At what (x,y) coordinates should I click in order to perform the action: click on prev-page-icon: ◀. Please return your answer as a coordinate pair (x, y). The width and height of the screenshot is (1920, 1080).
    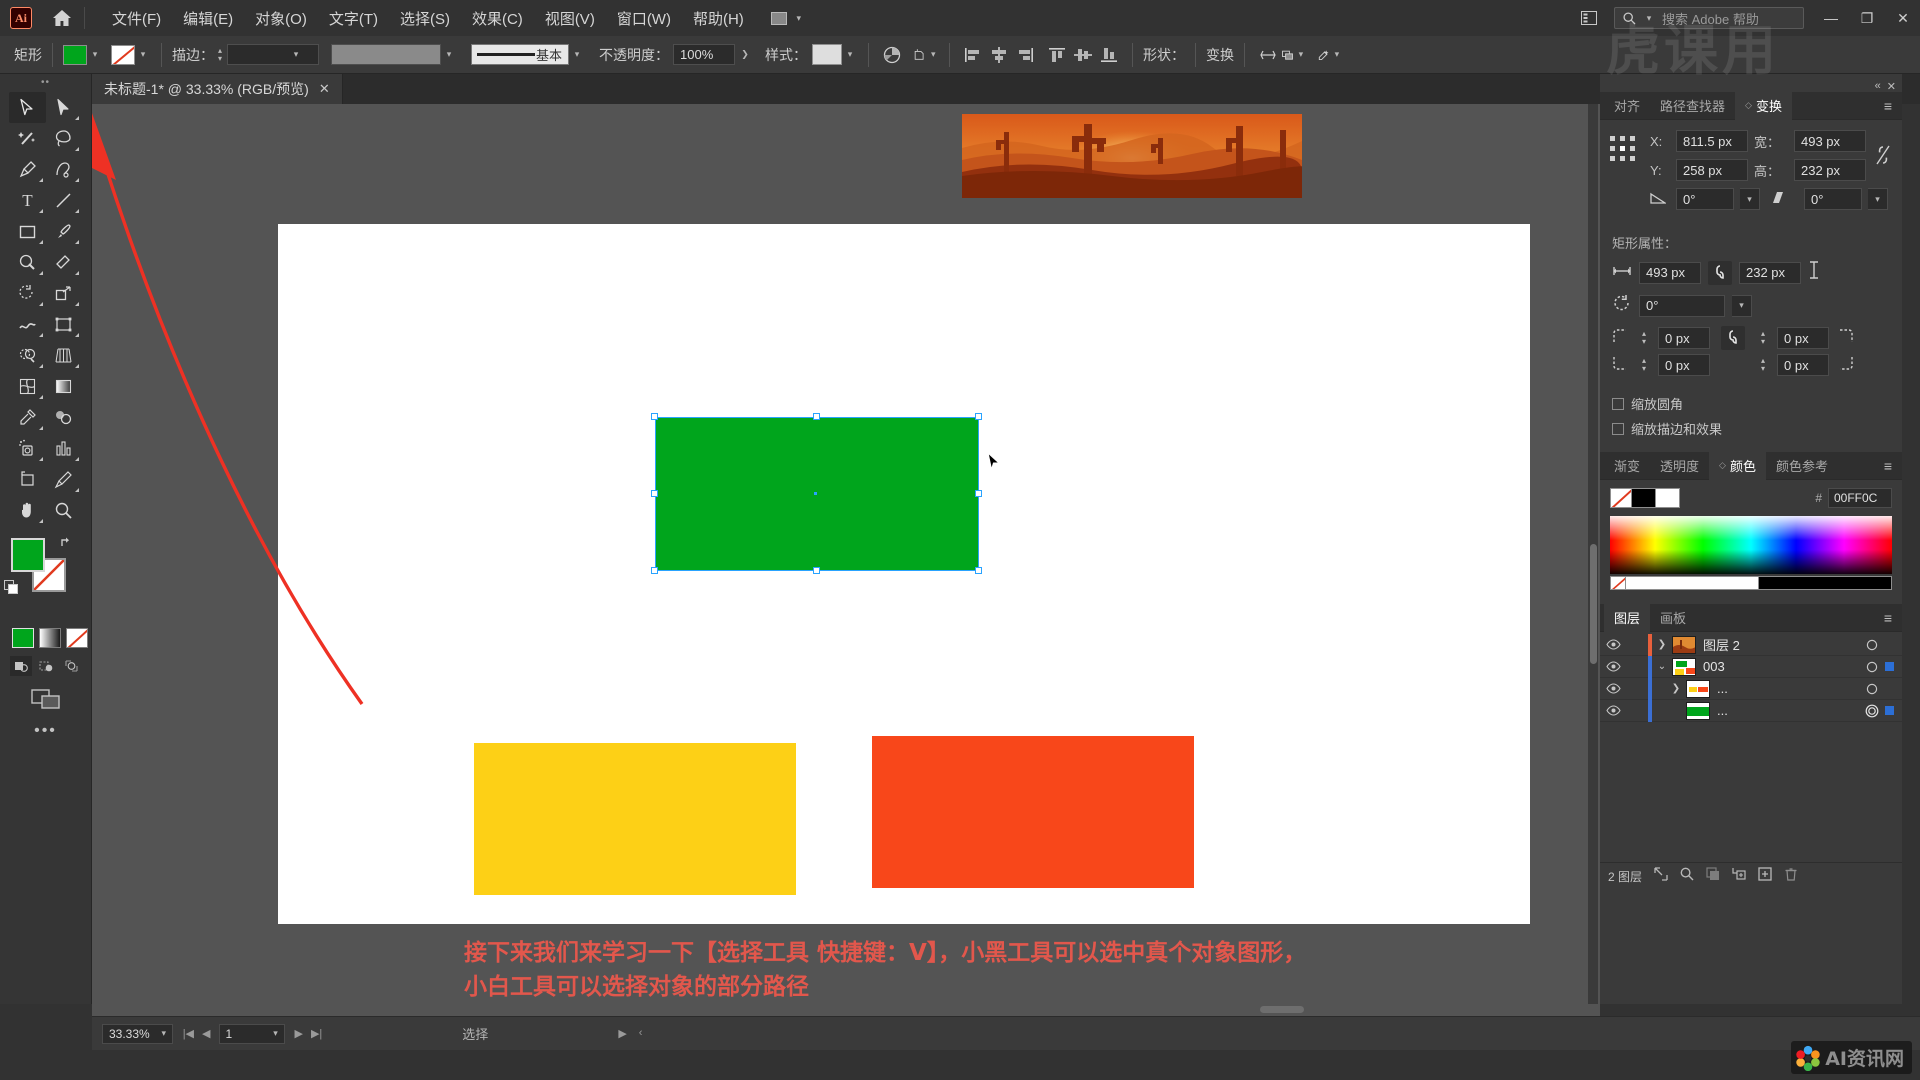
    Looking at the image, I should click on (206, 1033).